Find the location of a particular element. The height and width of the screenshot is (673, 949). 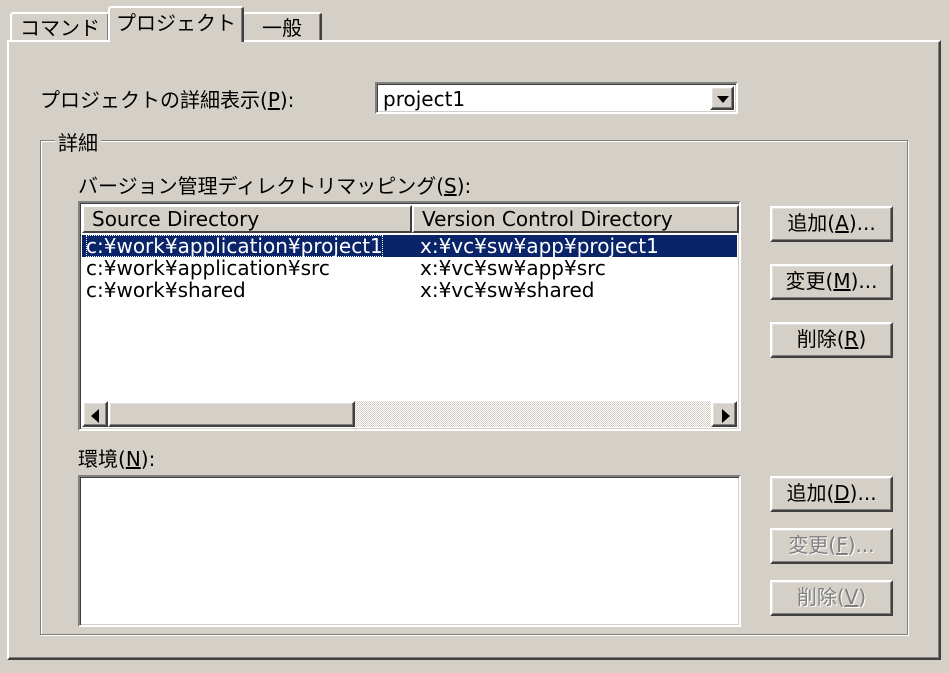

scroll-left-button is located at coordinates (95, 414).